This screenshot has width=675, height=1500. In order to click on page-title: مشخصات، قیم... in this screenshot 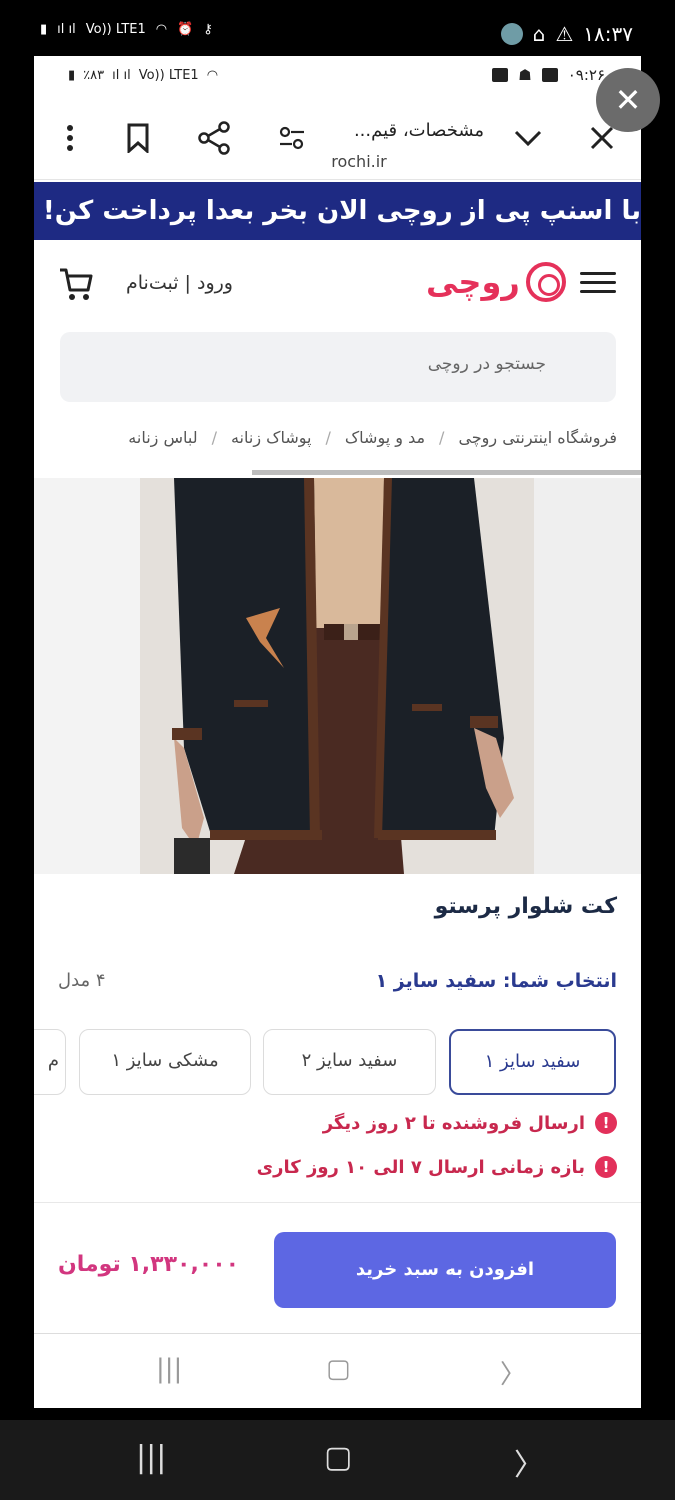, I will do `click(419, 130)`.